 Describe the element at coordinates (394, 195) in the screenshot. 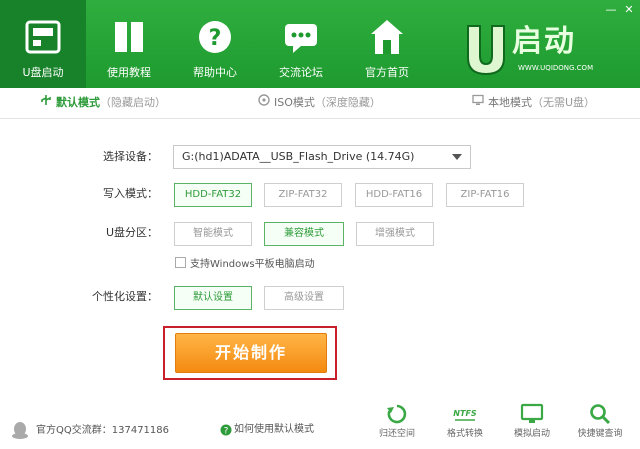

I see `write-option-hdd-fat16: HDD-FAT16` at that location.